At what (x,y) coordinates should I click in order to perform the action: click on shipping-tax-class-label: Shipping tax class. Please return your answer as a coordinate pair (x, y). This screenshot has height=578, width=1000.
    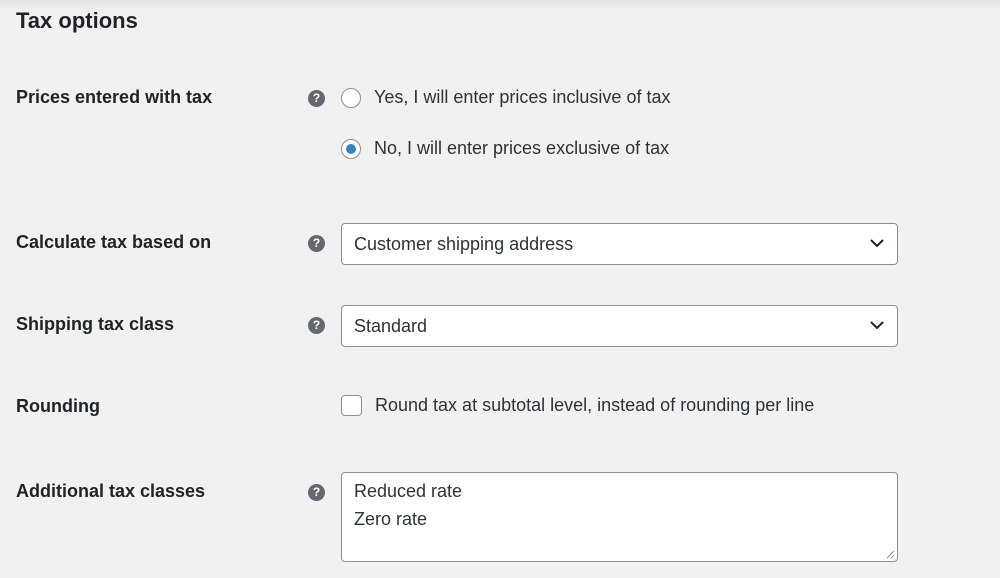
    Looking at the image, I should click on (95, 324).